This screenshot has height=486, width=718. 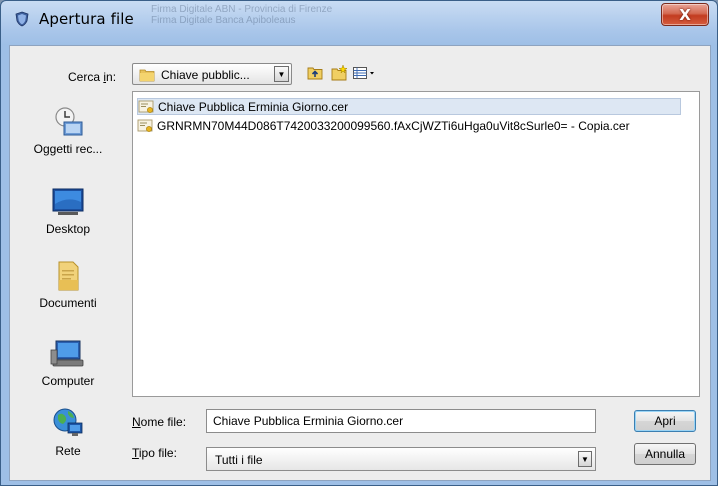 What do you see at coordinates (22, 19) in the screenshot?
I see `java-app-icon` at bounding box center [22, 19].